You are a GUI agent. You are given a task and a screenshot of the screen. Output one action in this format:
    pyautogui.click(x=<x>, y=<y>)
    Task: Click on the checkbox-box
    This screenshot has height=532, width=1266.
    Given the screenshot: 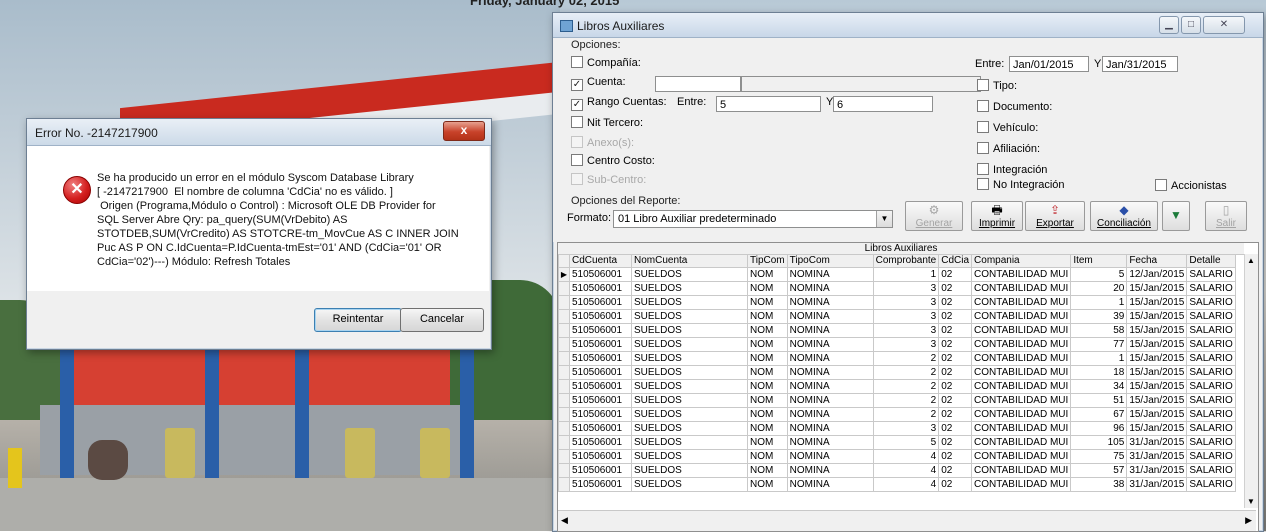 What is the action you would take?
    pyautogui.click(x=983, y=148)
    